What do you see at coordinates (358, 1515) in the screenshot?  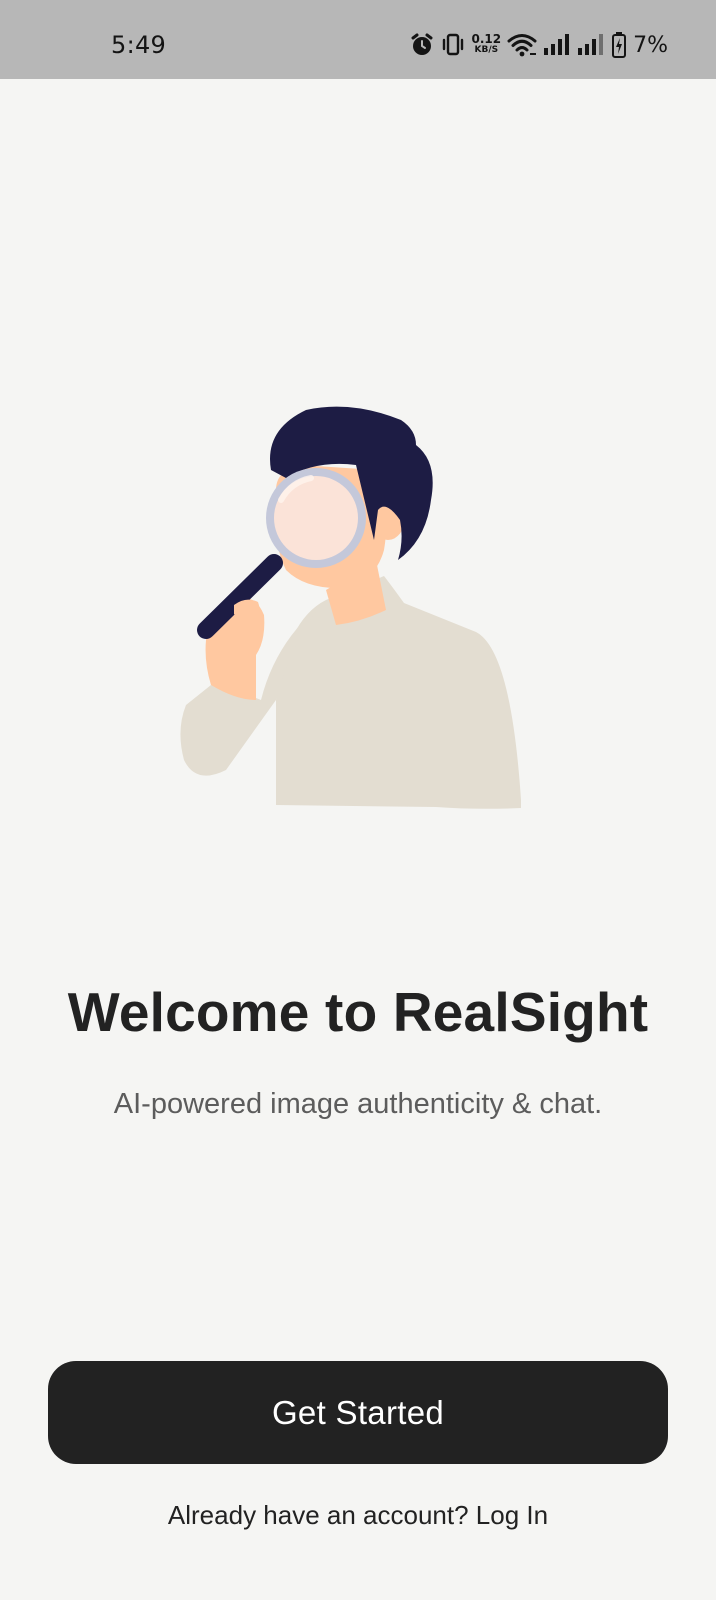 I see `login-link: Already have an account? Log In` at bounding box center [358, 1515].